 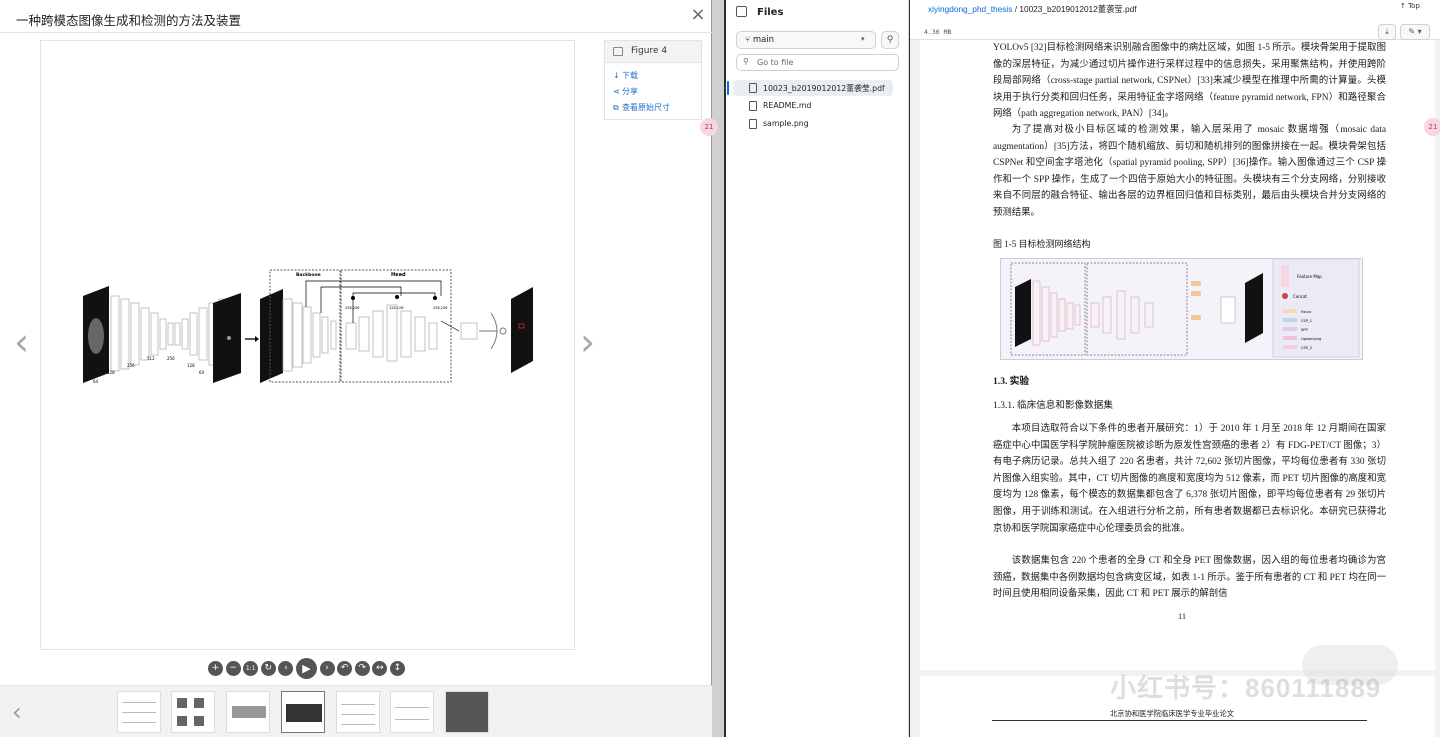 I want to click on backbone-label: Backbone, so click(x=308, y=275).